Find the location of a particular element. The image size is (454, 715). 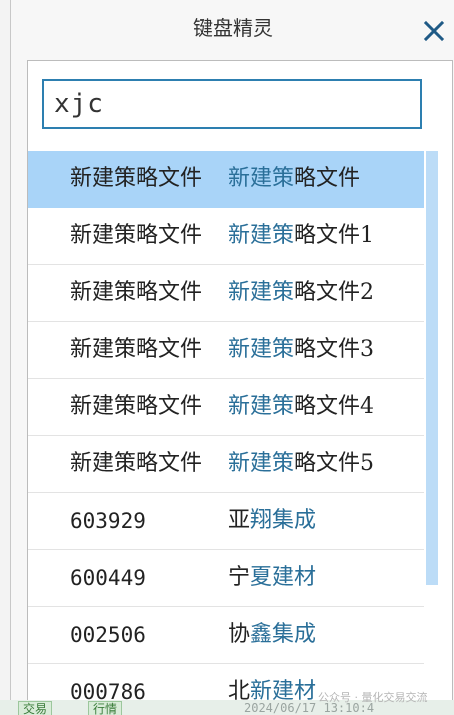

item-name: 新建策略文件1 is located at coordinates (301, 236).